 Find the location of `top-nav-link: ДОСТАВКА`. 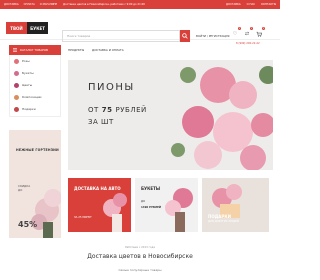

top-nav-link: ДОСТАВКА is located at coordinates (11, 4).